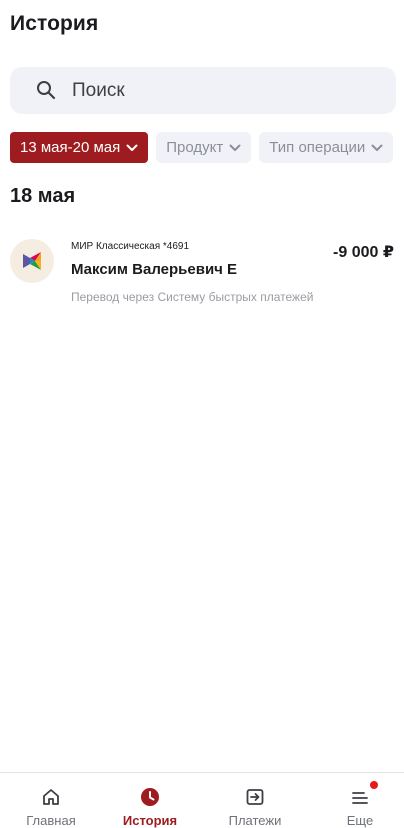 Image resolution: width=404 pixels, height=828 pixels. I want to click on nav-item-payments: Платежи, so click(255, 800).